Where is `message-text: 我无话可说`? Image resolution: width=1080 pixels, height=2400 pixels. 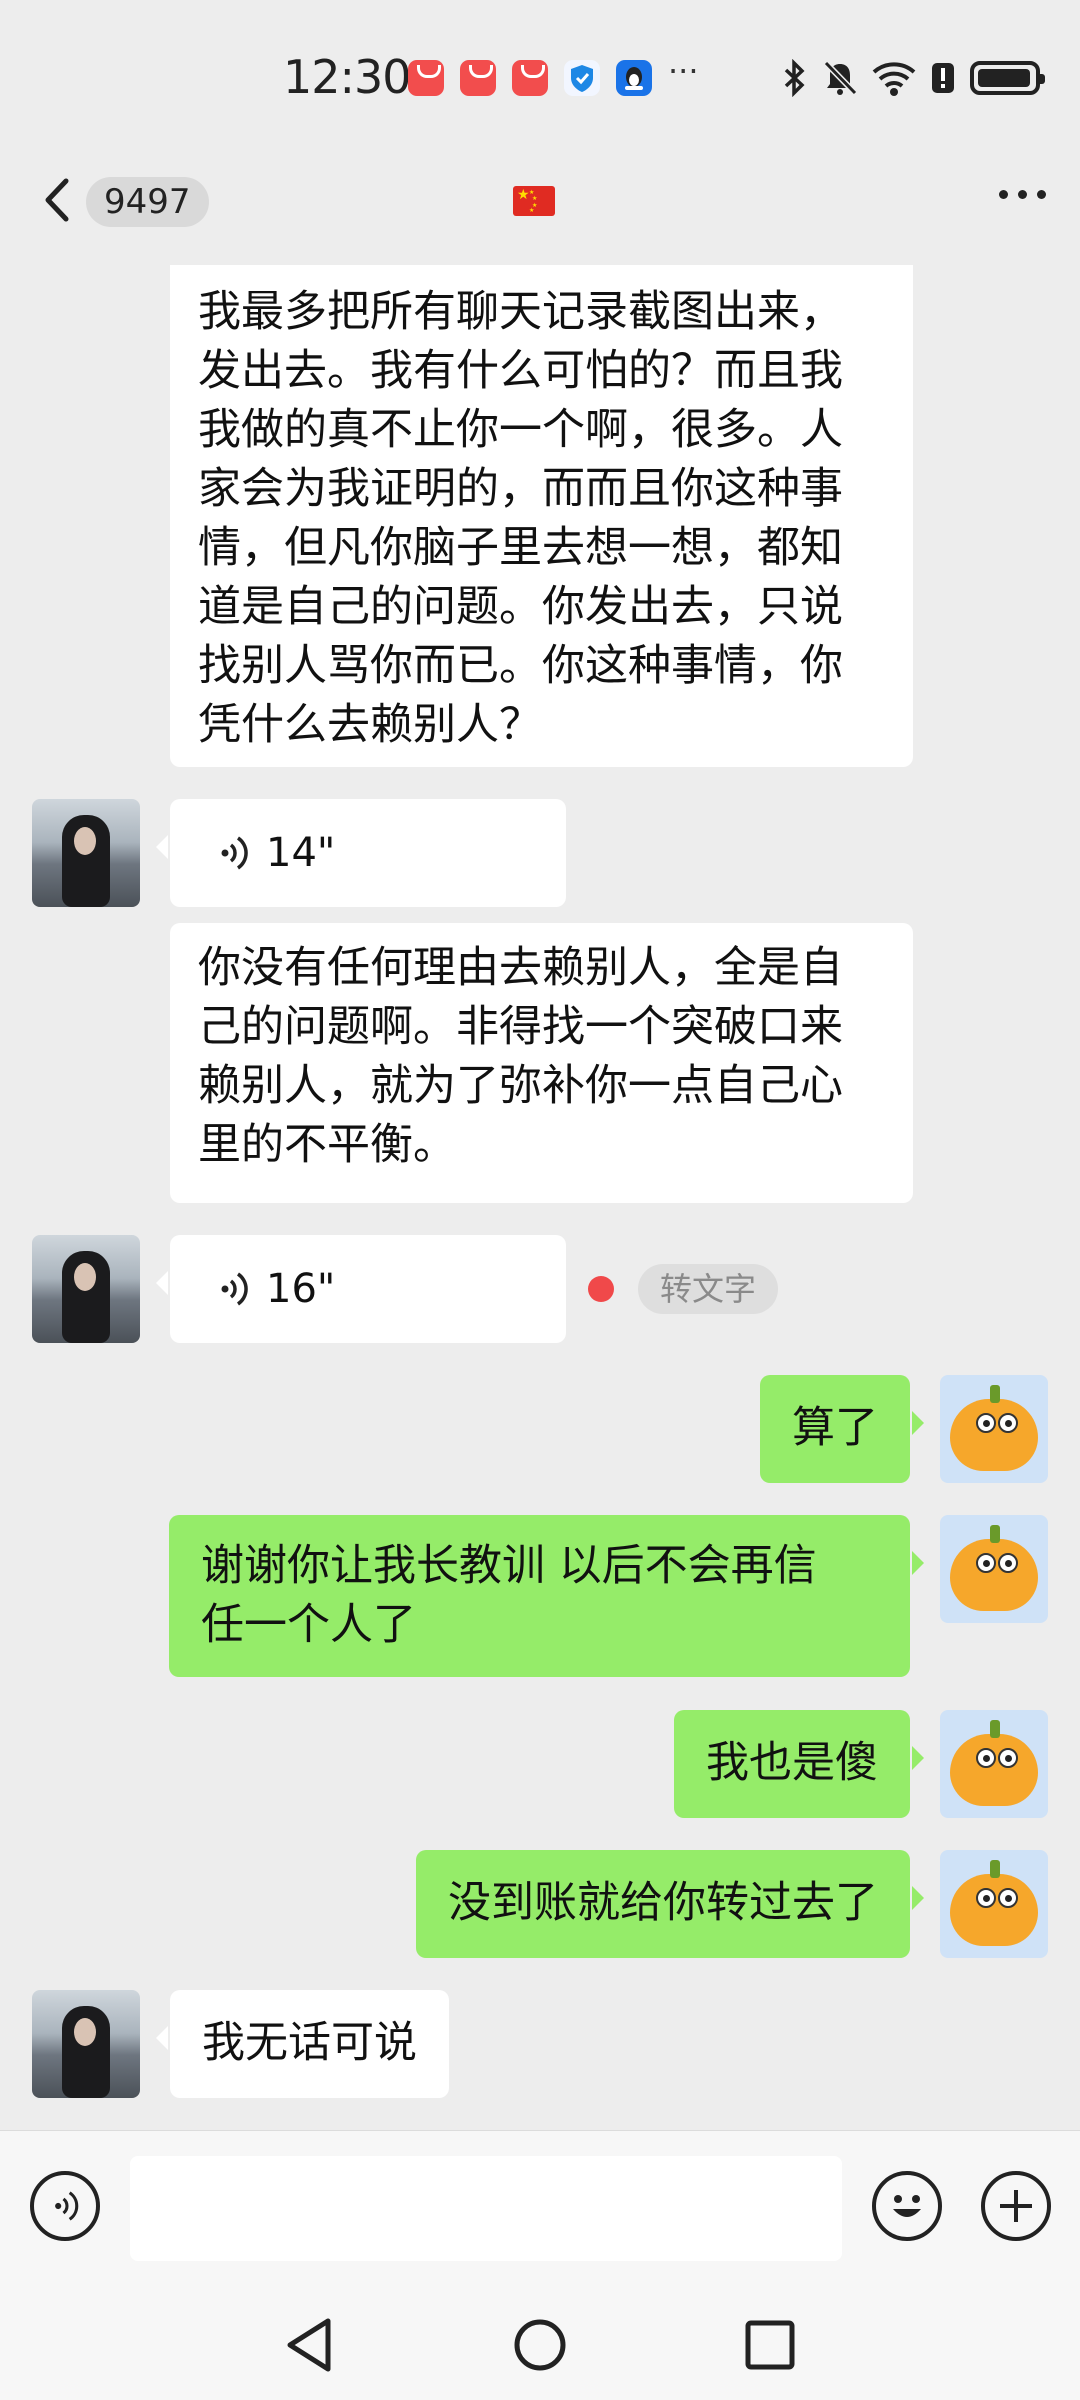
message-text: 我无话可说 is located at coordinates (309, 2043).